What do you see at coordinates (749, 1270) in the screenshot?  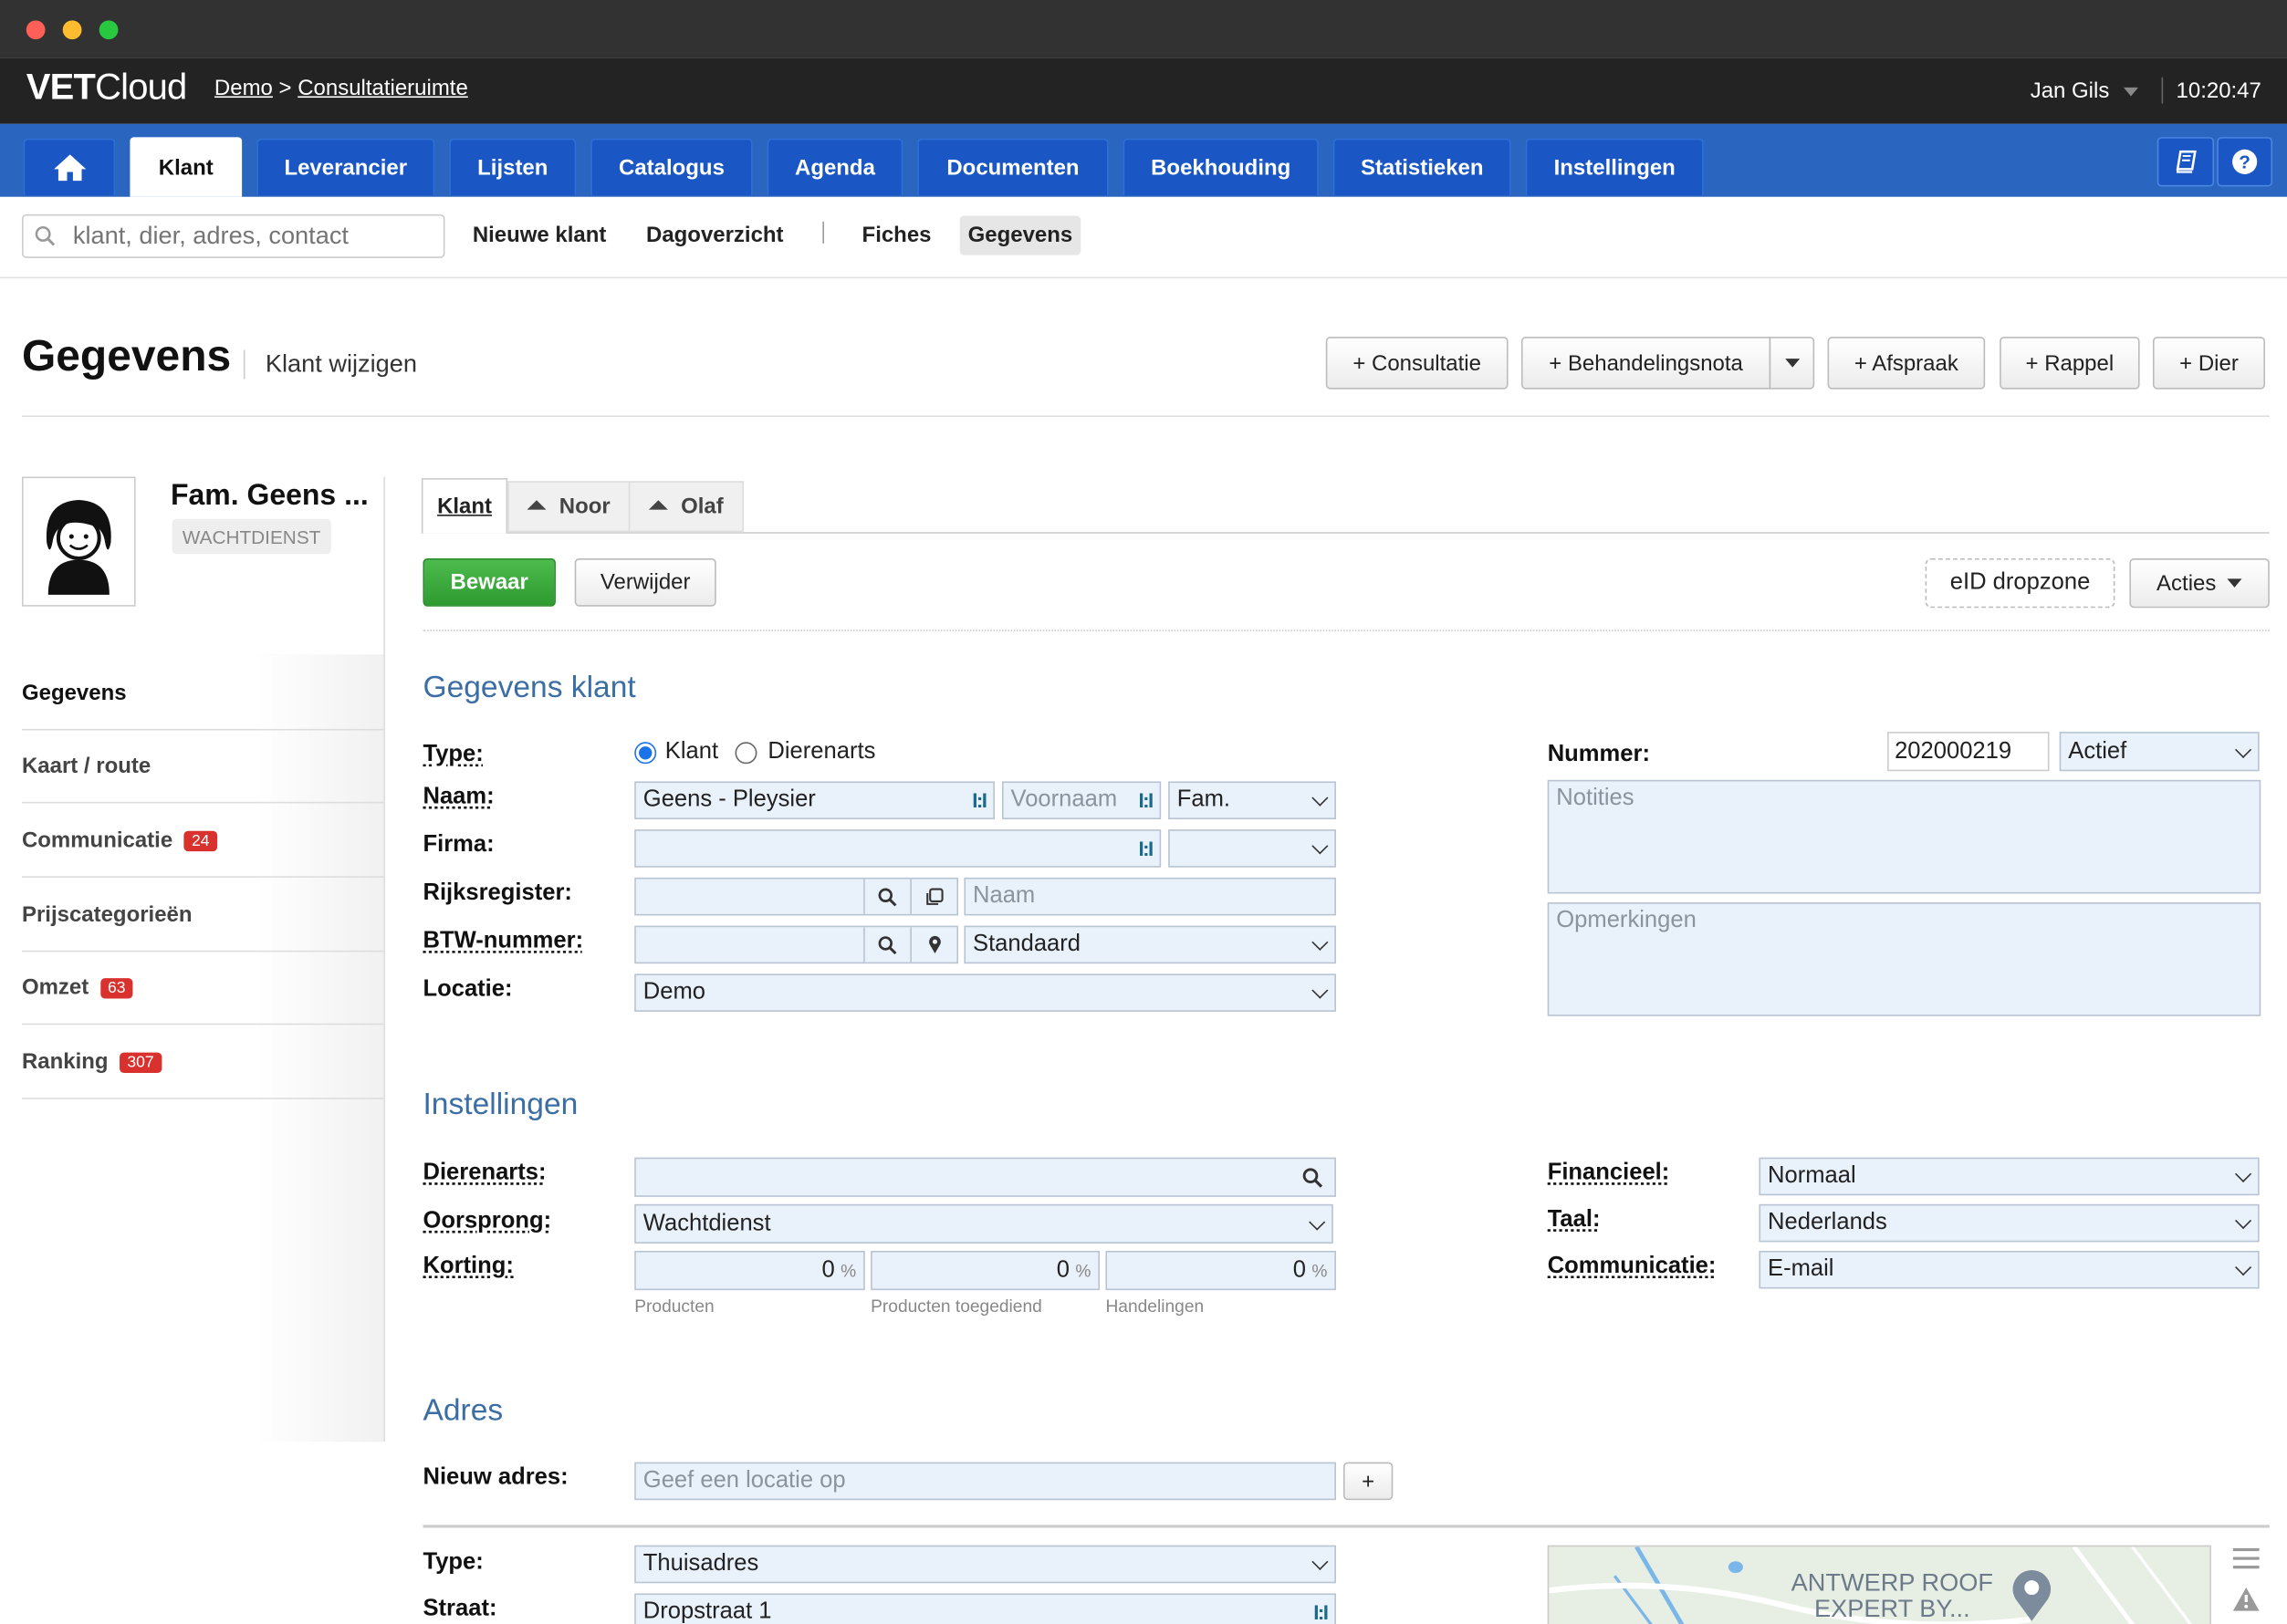 I see `korting-producten-input: 0%` at bounding box center [749, 1270].